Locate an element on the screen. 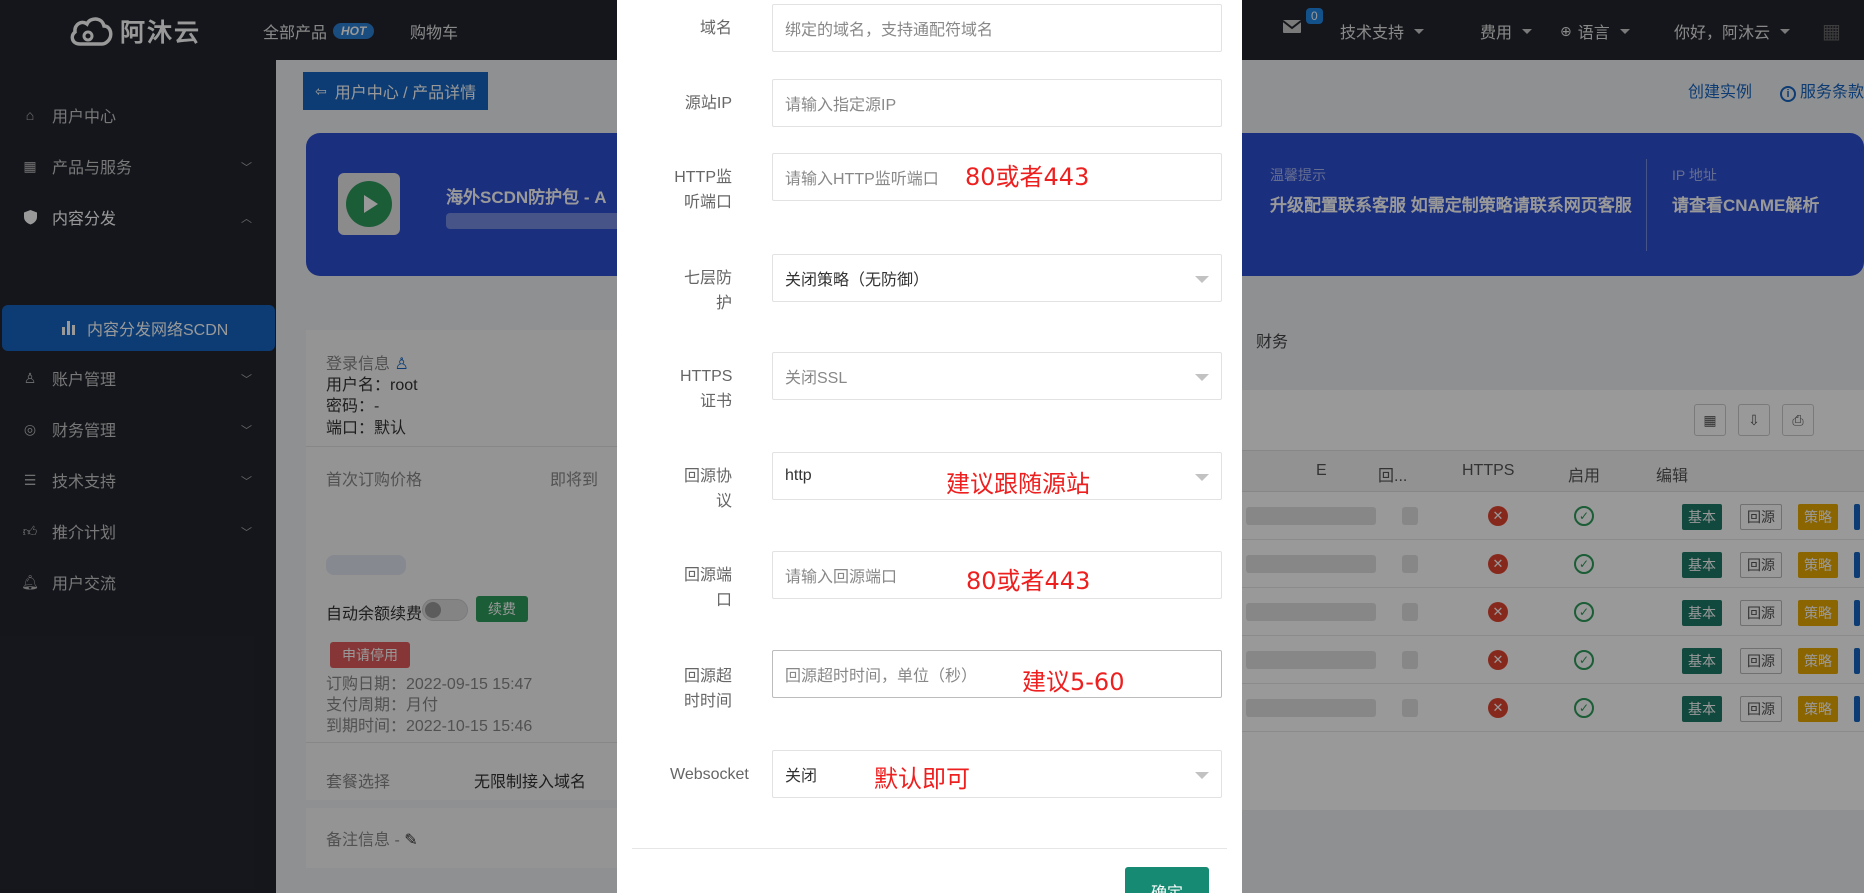 This screenshot has width=1864, height=893. http-port-label: HTTP监听端口 is located at coordinates (703, 190).